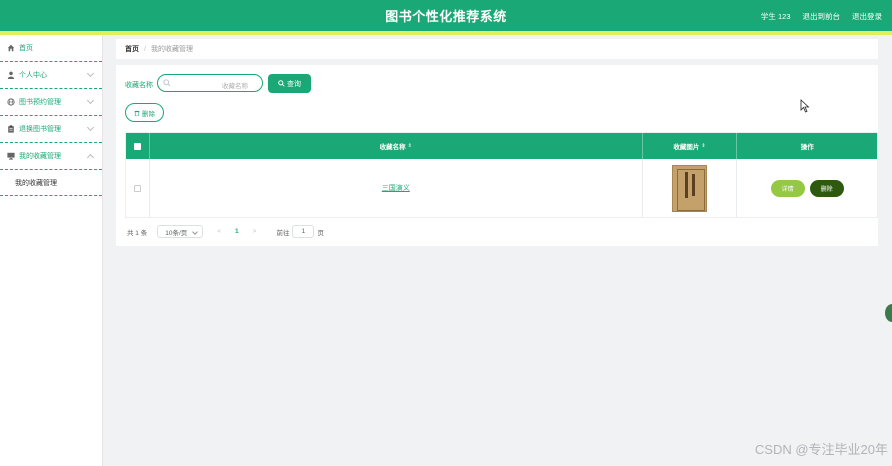  I want to click on detail-button-label: 详情, so click(787, 189).